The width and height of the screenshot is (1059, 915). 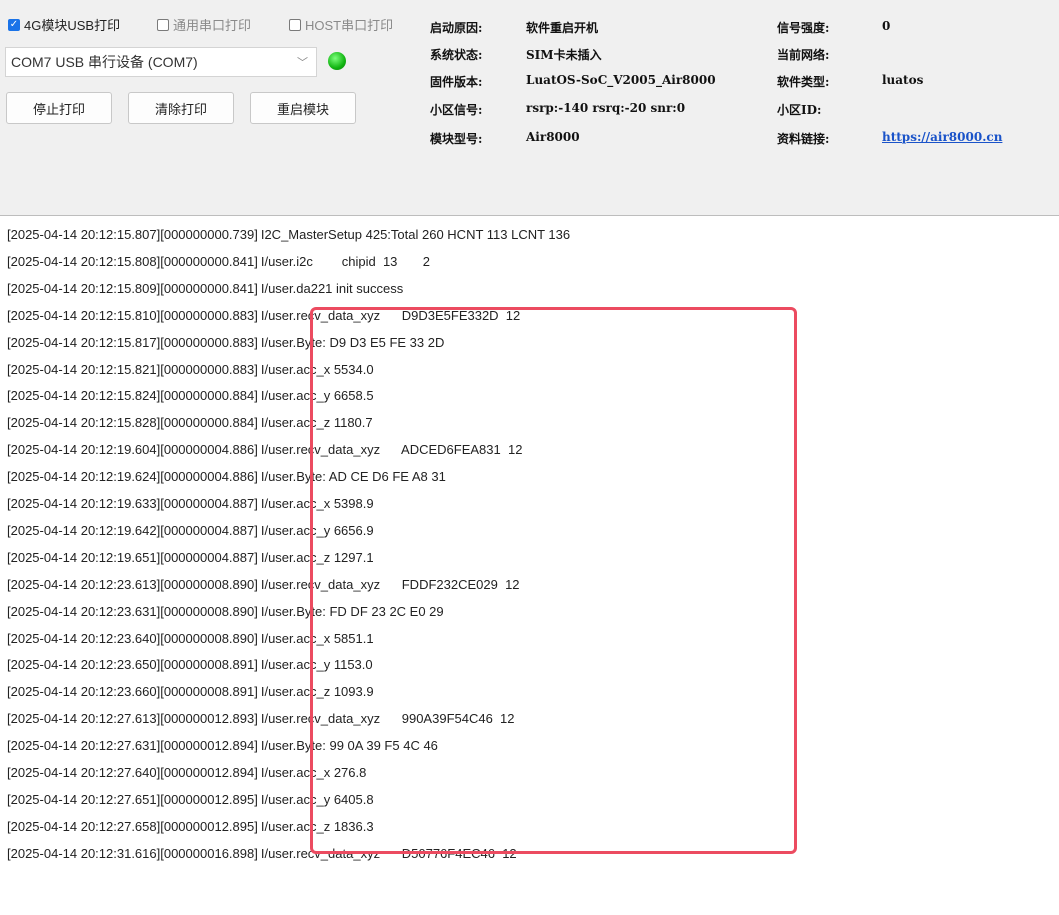 What do you see at coordinates (391, 450) in the screenshot?
I see `log-line-message: I/user.recv_data_xyz ADCED6FEA831 12` at bounding box center [391, 450].